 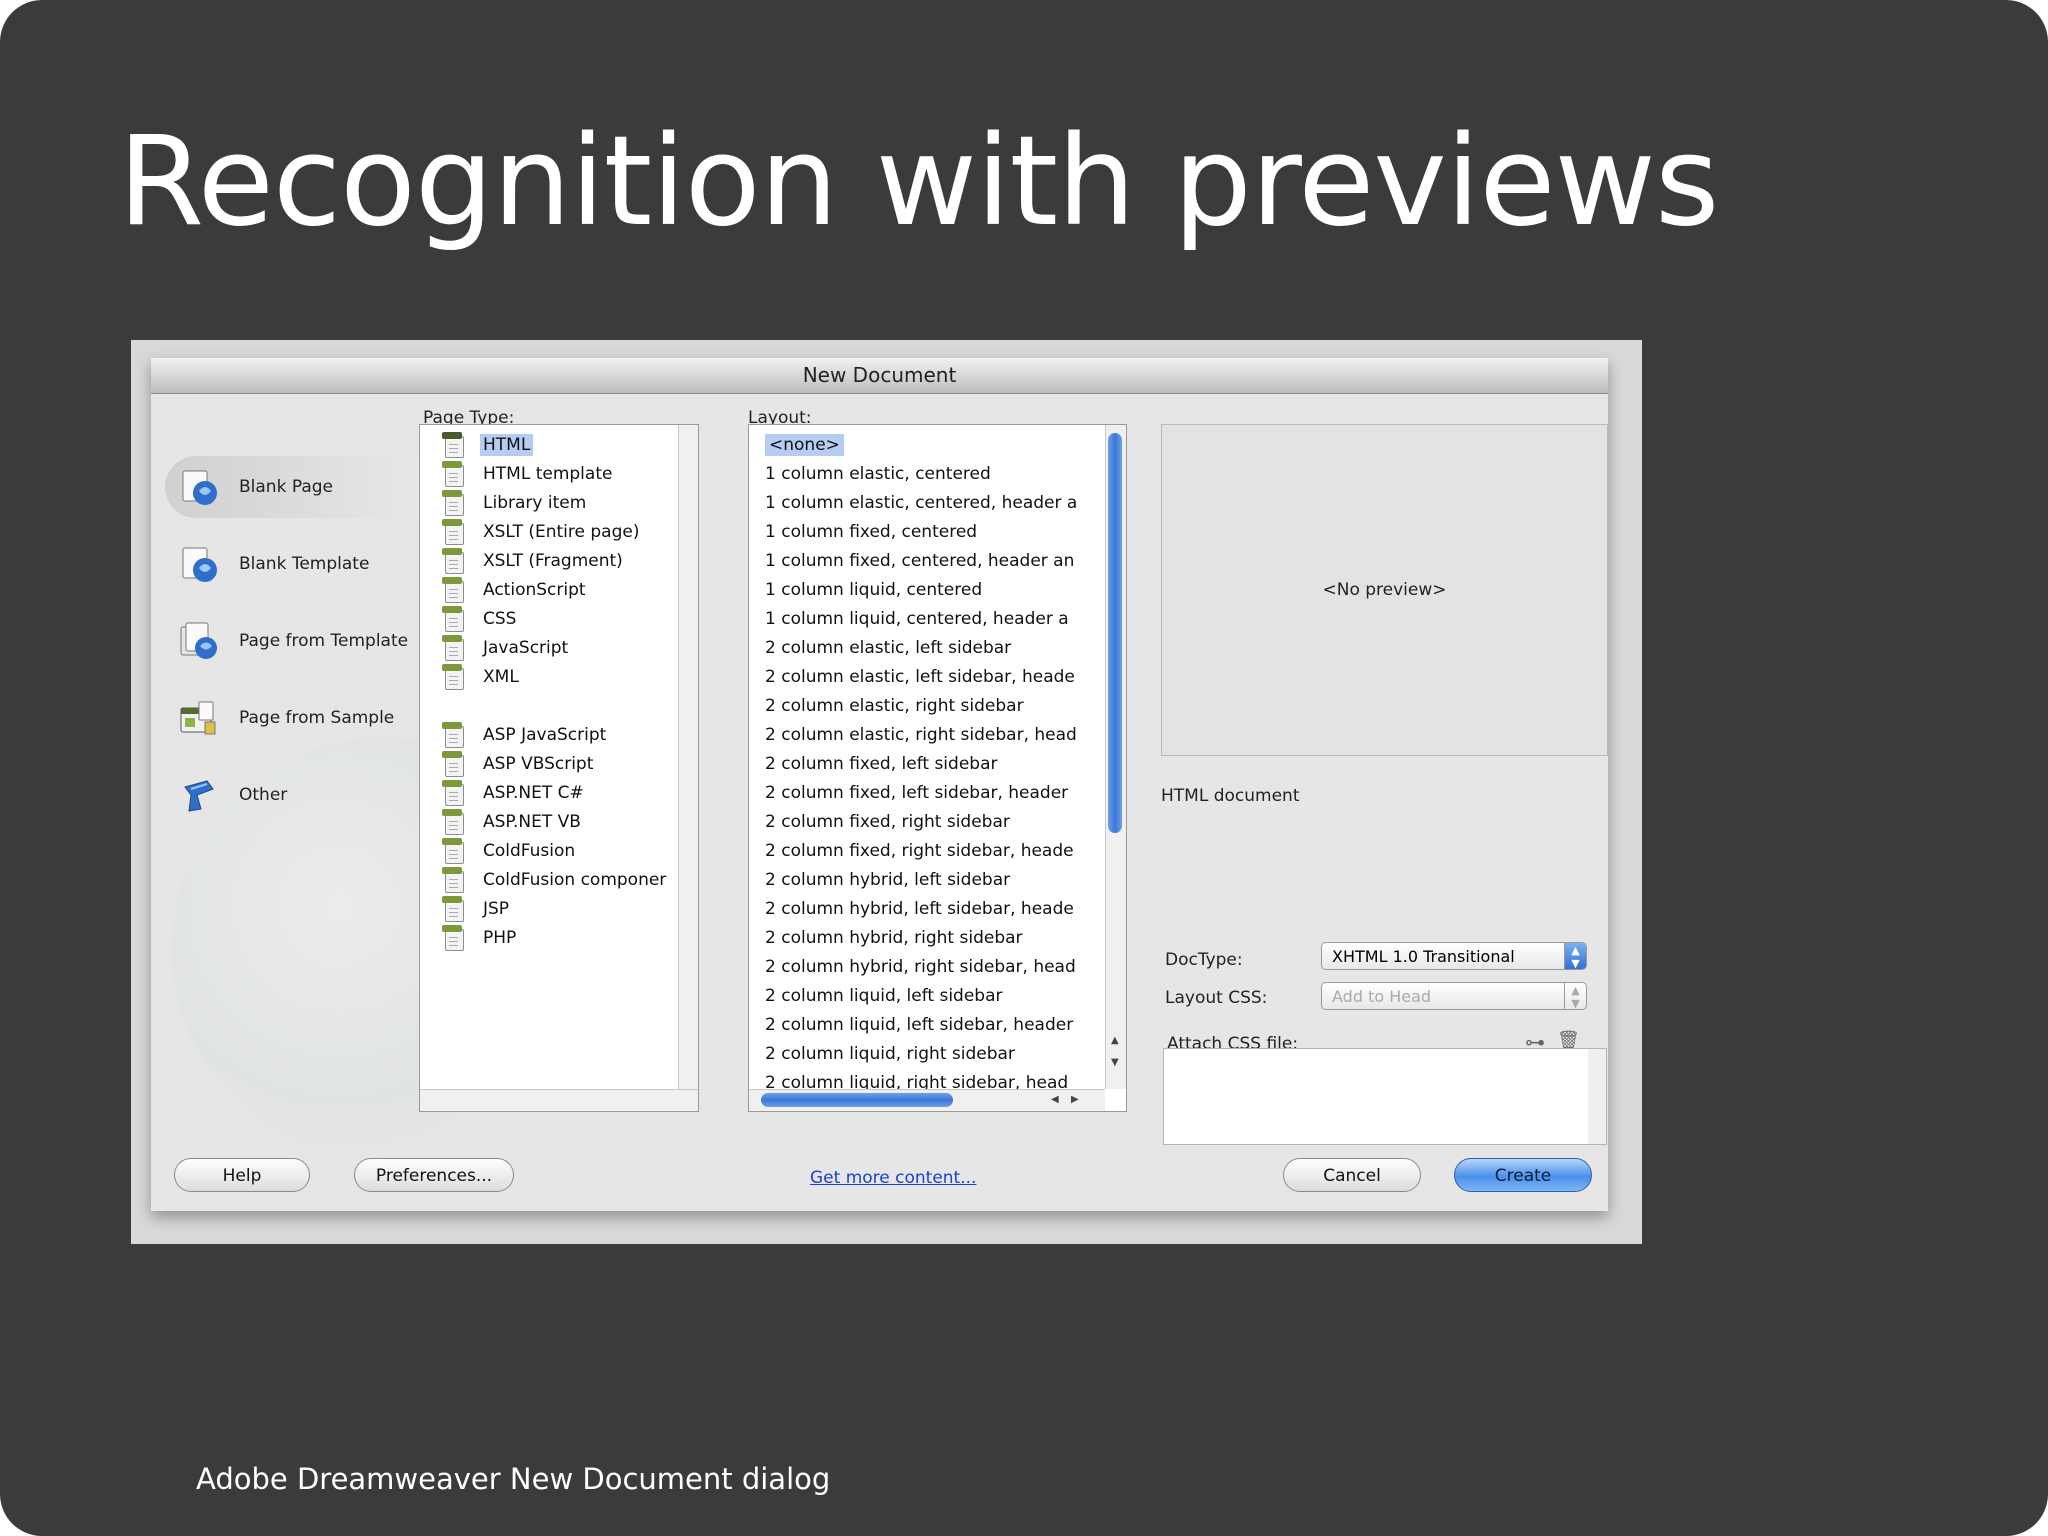 I want to click on layout-vscrollbar: ▲ ▼, so click(x=1115, y=757).